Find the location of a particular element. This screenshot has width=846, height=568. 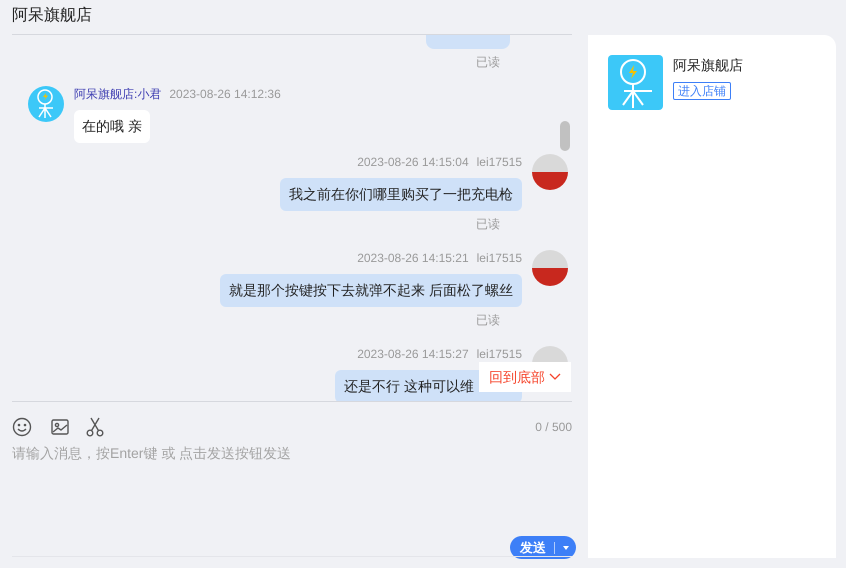

enter-shop-button: 进入店铺 is located at coordinates (702, 91).